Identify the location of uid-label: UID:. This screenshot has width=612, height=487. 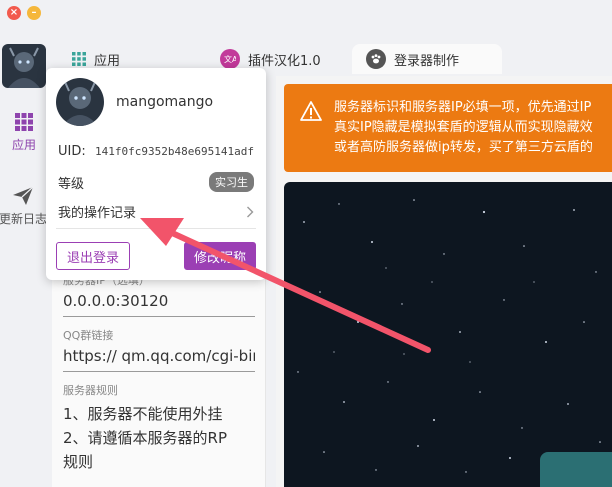
(72, 151).